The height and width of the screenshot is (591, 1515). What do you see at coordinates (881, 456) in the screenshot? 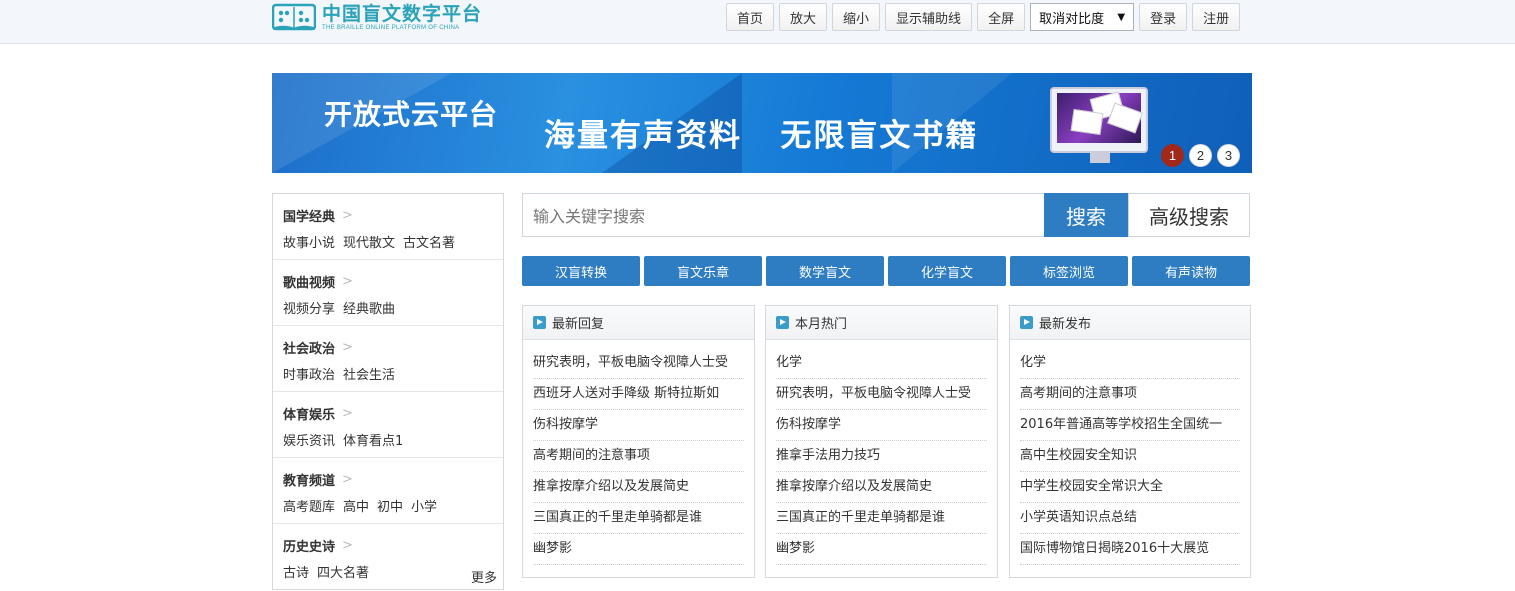
I see `list-item: 推拿手法用力技巧` at bounding box center [881, 456].